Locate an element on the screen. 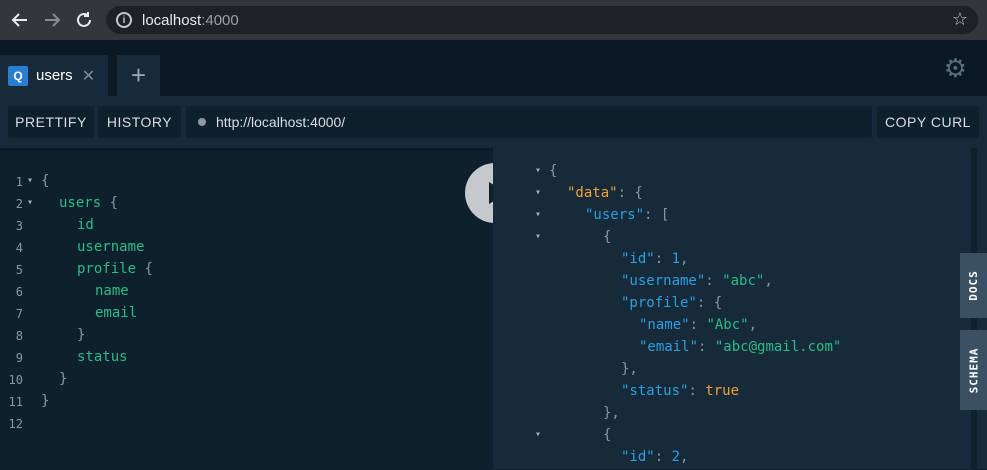 The height and width of the screenshot is (470, 987). url-host: localhost is located at coordinates (172, 20).